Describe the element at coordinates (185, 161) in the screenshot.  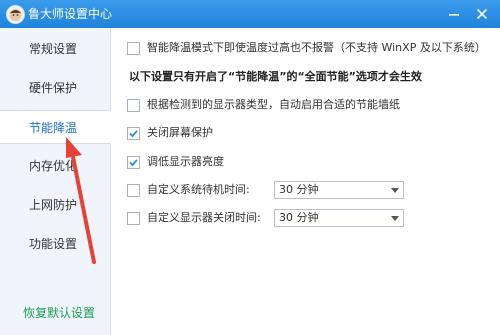
I see `lower-brightness-label: 调低显示器亮度` at that location.